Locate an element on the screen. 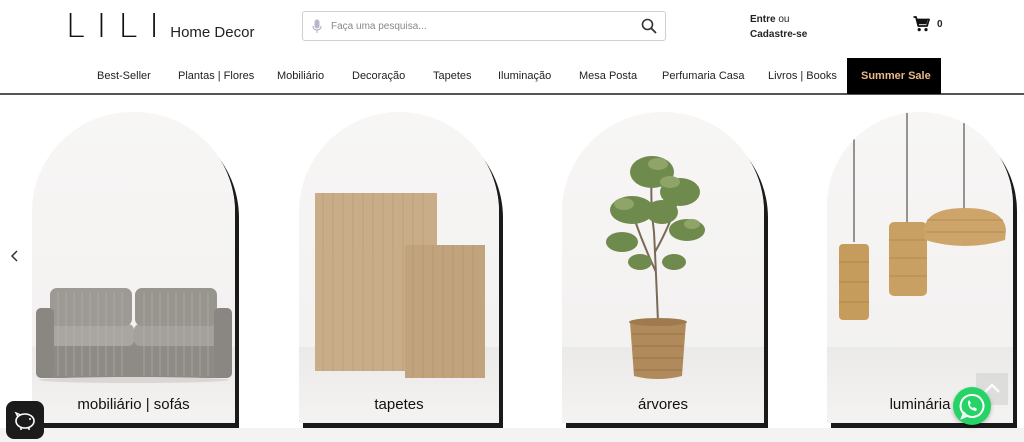  loyalty-widget-button is located at coordinates (25, 418).